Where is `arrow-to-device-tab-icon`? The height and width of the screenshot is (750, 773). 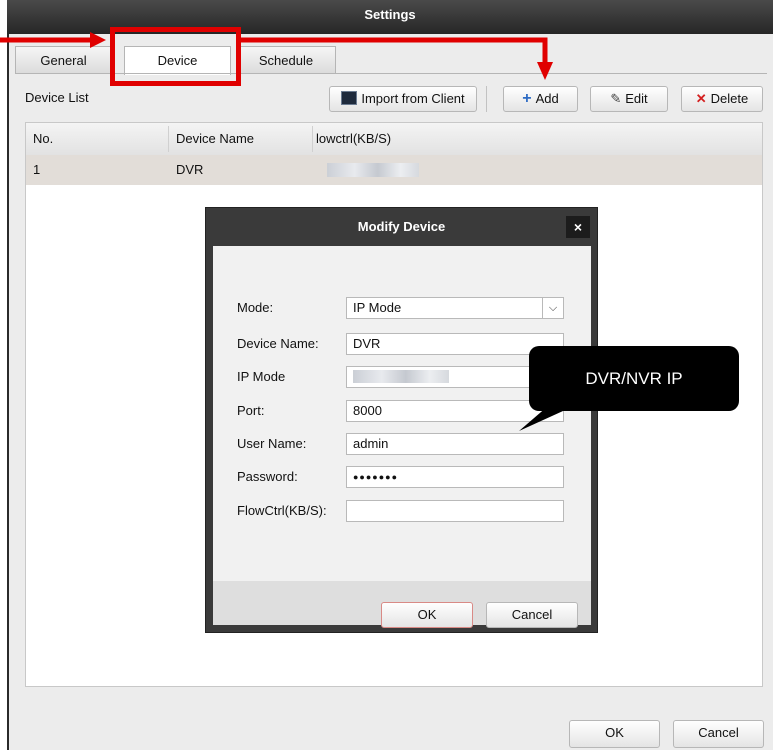 arrow-to-device-tab-icon is located at coordinates (53, 40).